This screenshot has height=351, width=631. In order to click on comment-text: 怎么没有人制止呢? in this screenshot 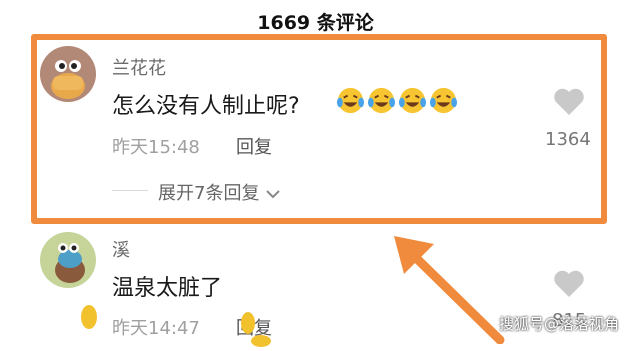, I will do `click(206, 106)`.